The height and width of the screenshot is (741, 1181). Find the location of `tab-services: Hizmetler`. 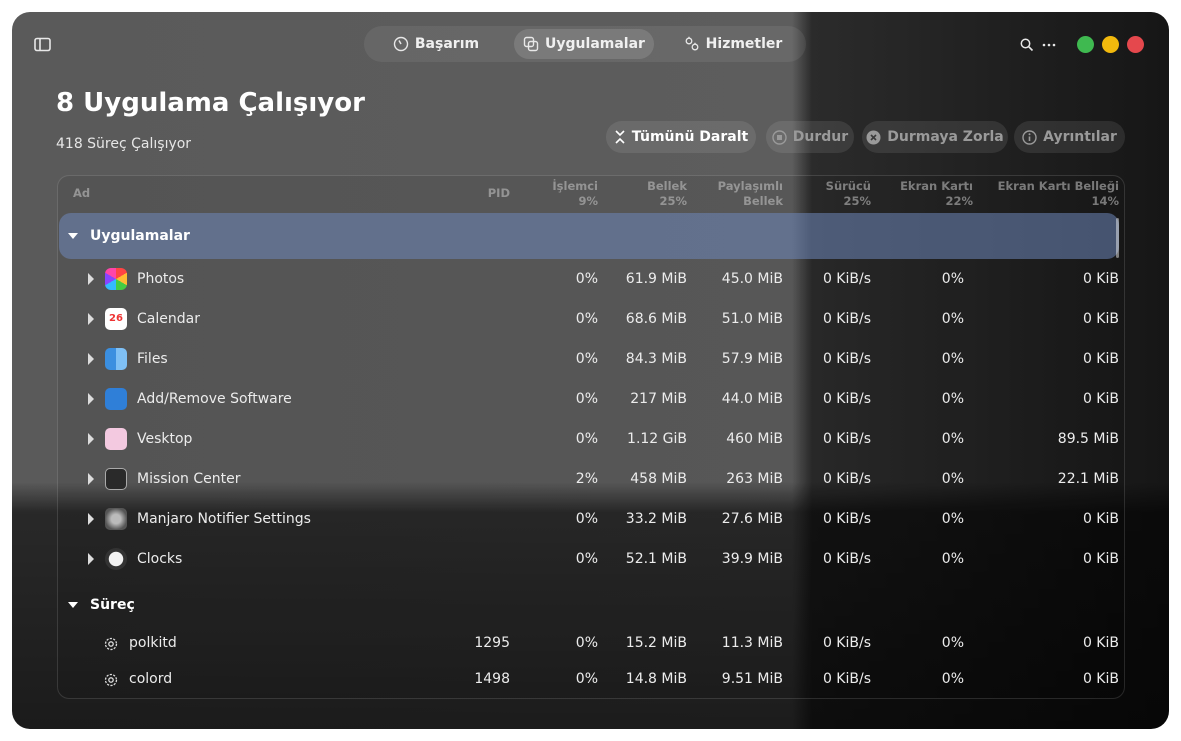

tab-services: Hizmetler is located at coordinates (733, 44).